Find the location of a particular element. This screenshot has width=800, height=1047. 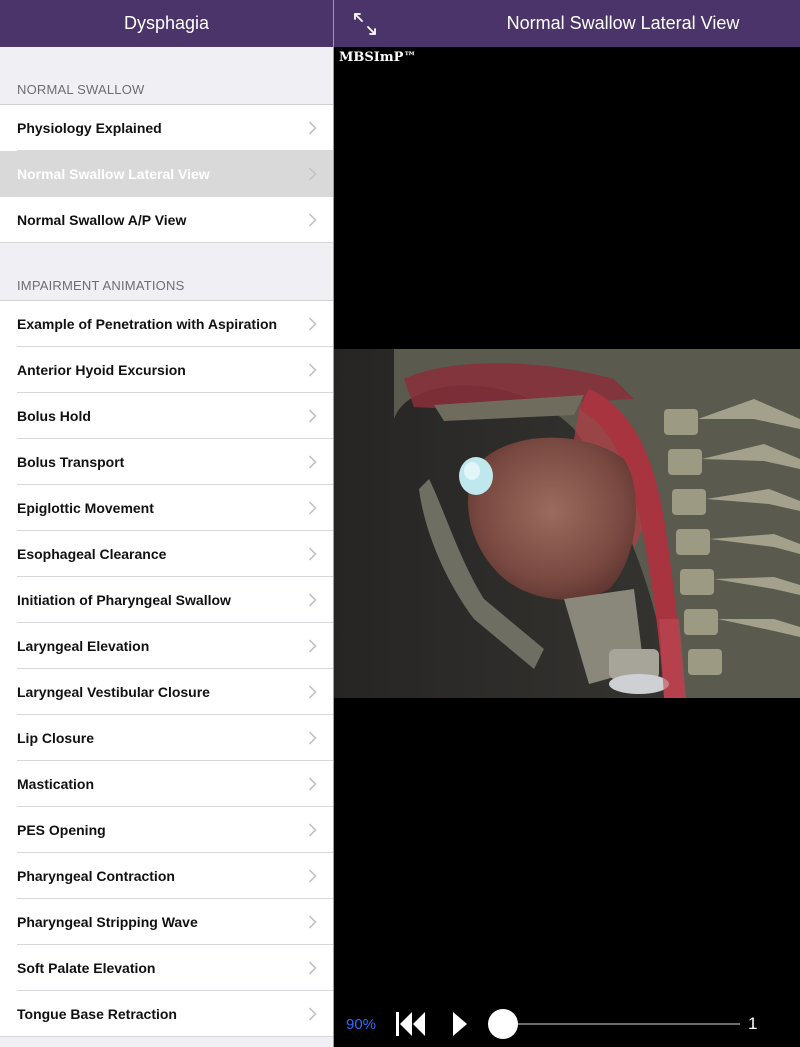

playback-speed-button: 90% is located at coordinates (361, 1024).